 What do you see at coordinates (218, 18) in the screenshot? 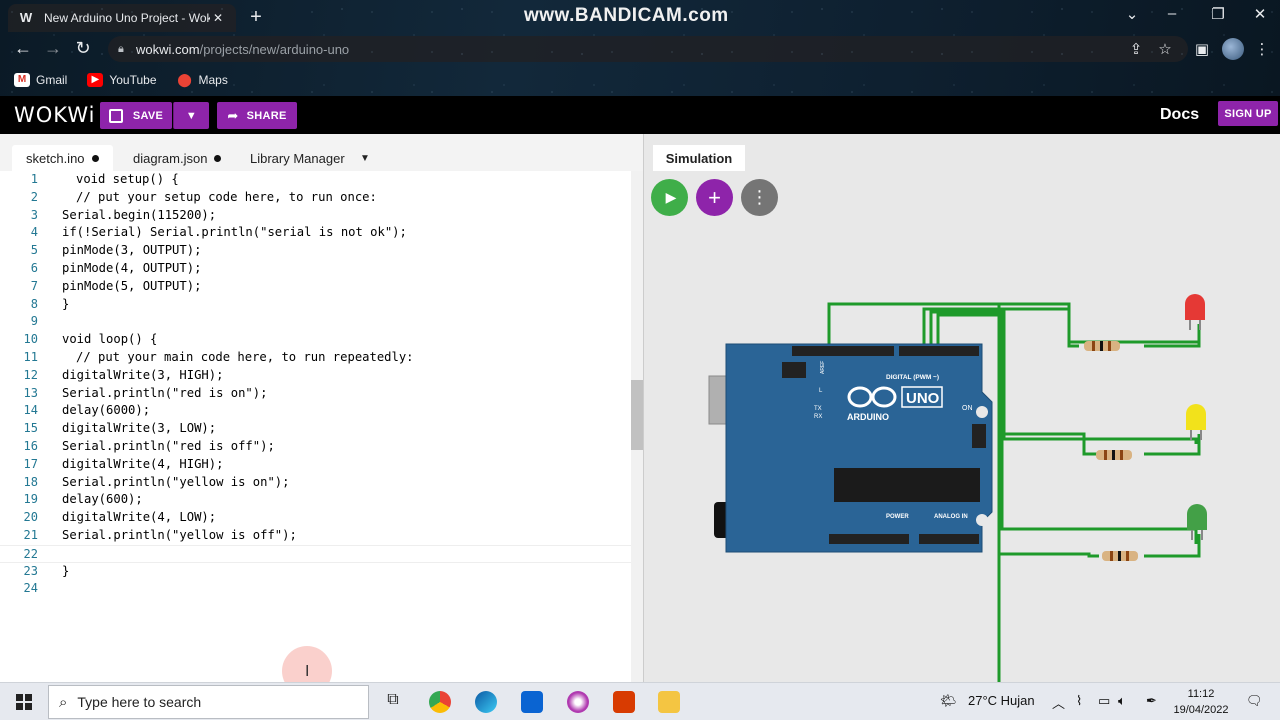
I see `close-icon: ✕` at bounding box center [218, 18].